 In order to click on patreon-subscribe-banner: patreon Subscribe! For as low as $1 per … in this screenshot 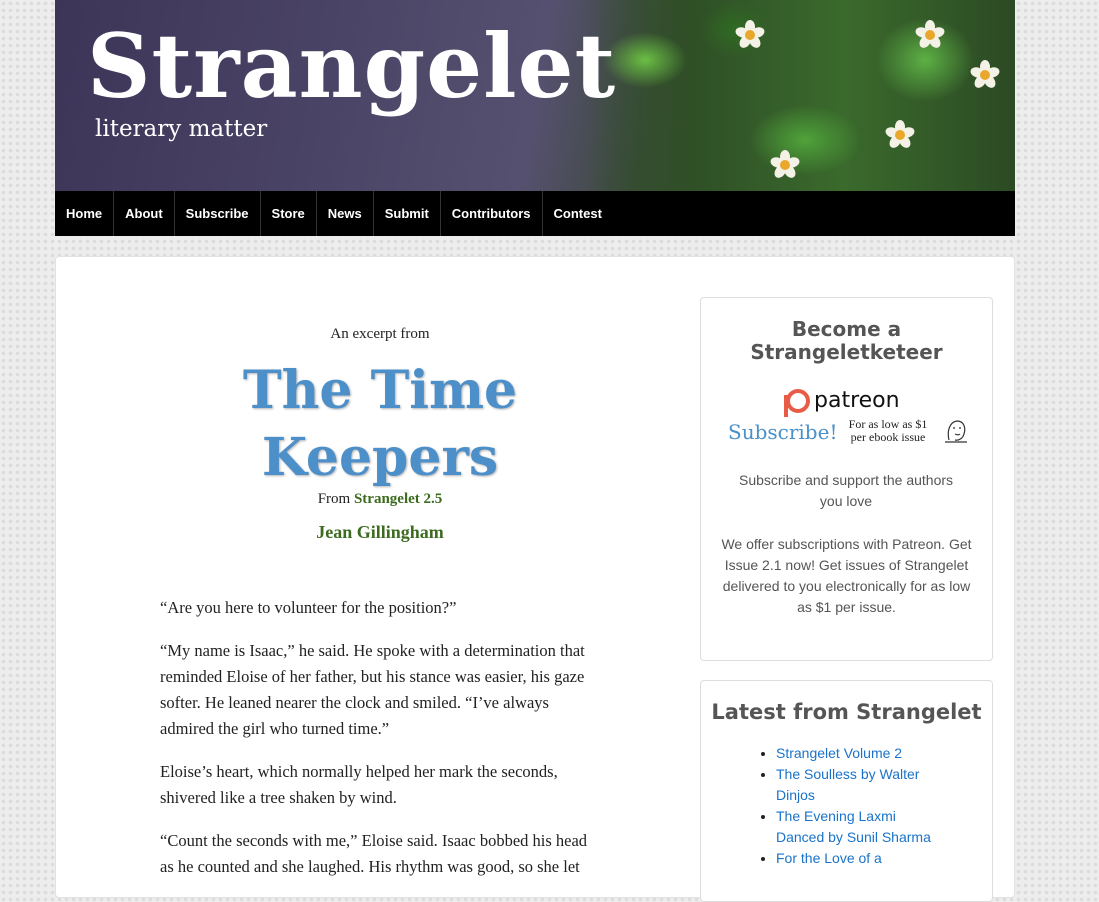, I will do `click(851, 418)`.